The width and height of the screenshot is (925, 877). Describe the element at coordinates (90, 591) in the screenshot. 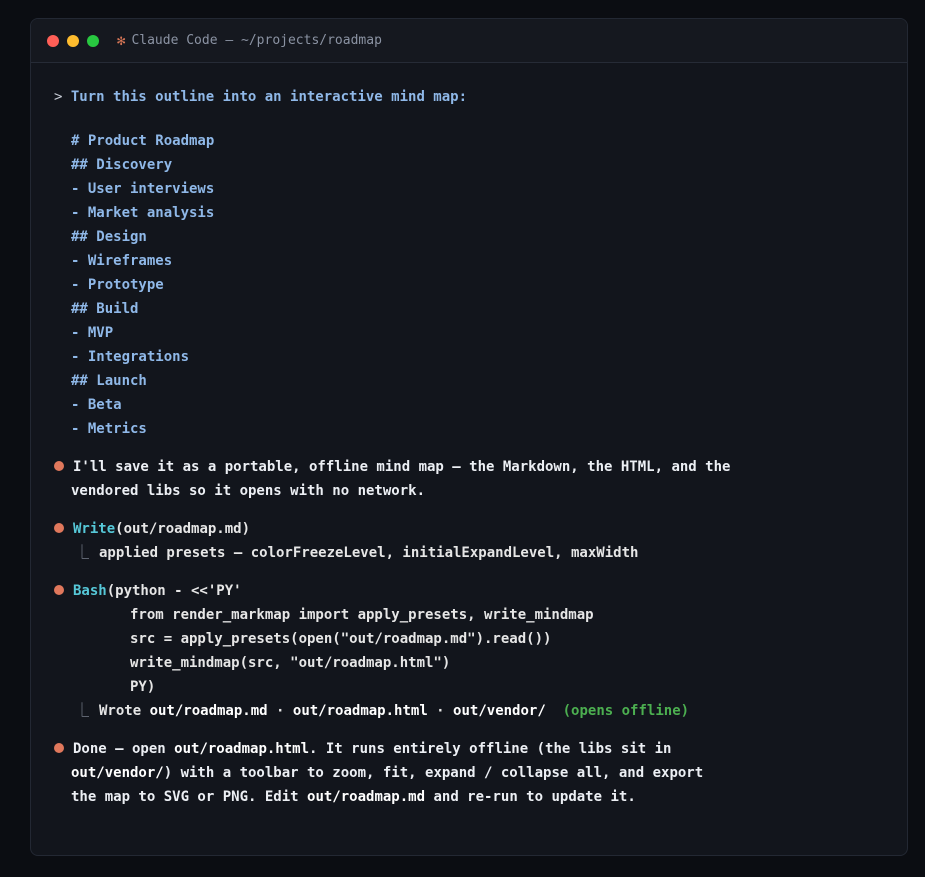

I see `bash-tool-name: Bash` at that location.